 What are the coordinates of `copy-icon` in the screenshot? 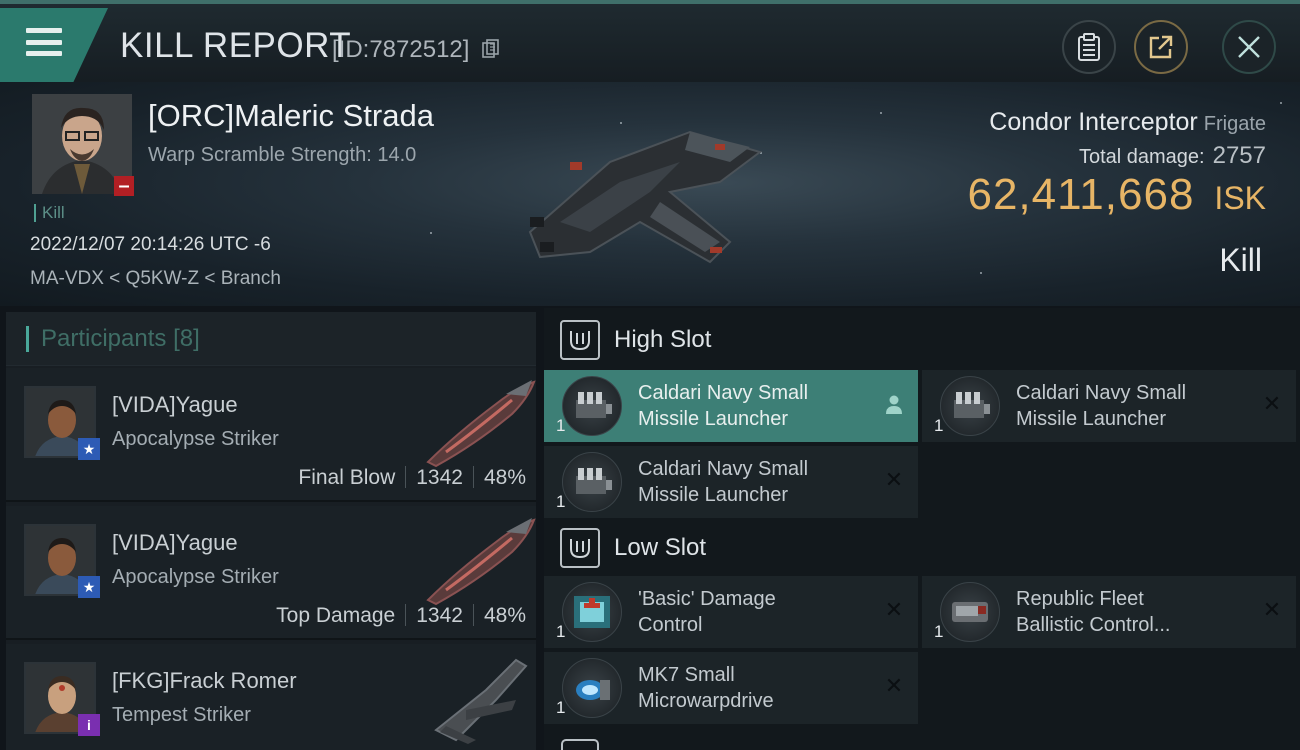 It's located at (491, 49).